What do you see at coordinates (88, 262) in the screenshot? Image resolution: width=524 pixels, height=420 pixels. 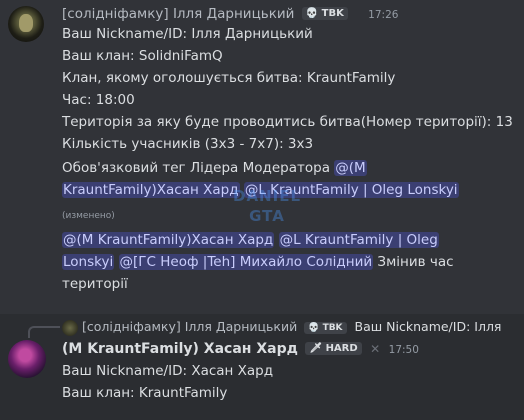 I see `user-mention: Lonskyi` at bounding box center [88, 262].